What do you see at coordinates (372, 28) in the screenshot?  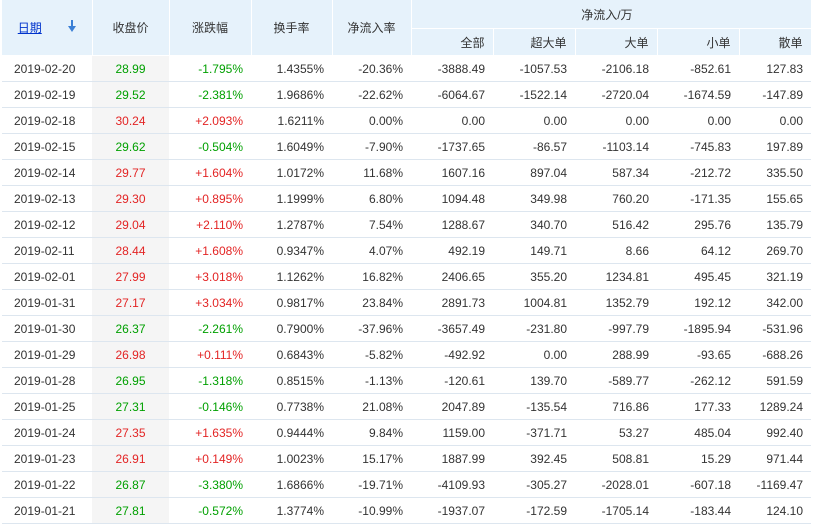 I see `column-header-net-rate: 净流入率` at bounding box center [372, 28].